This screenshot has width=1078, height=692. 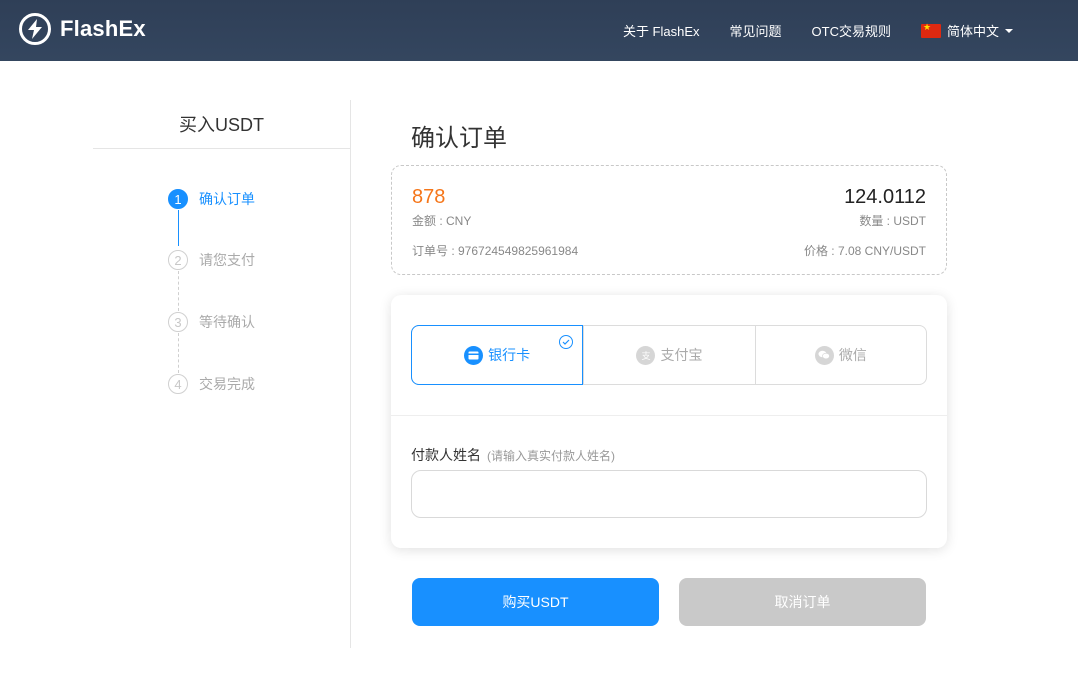 I want to click on svg-text: 支, so click(x=646, y=355).